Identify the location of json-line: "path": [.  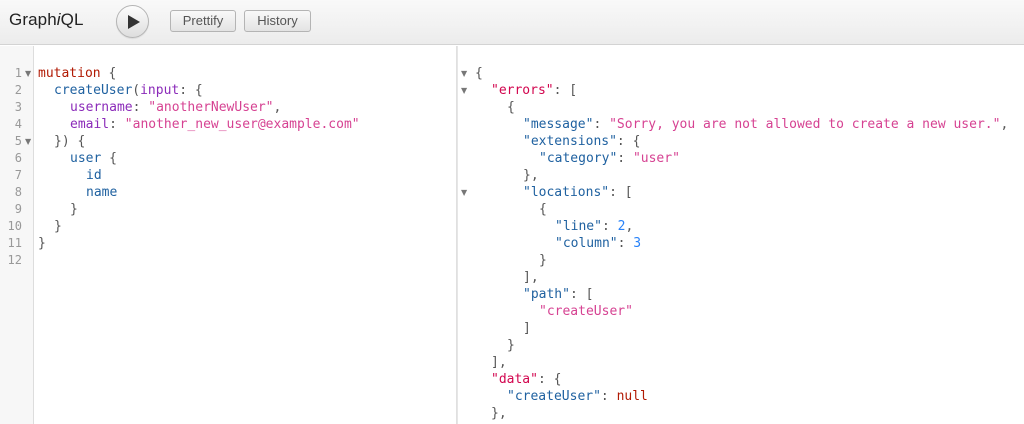
(558, 294).